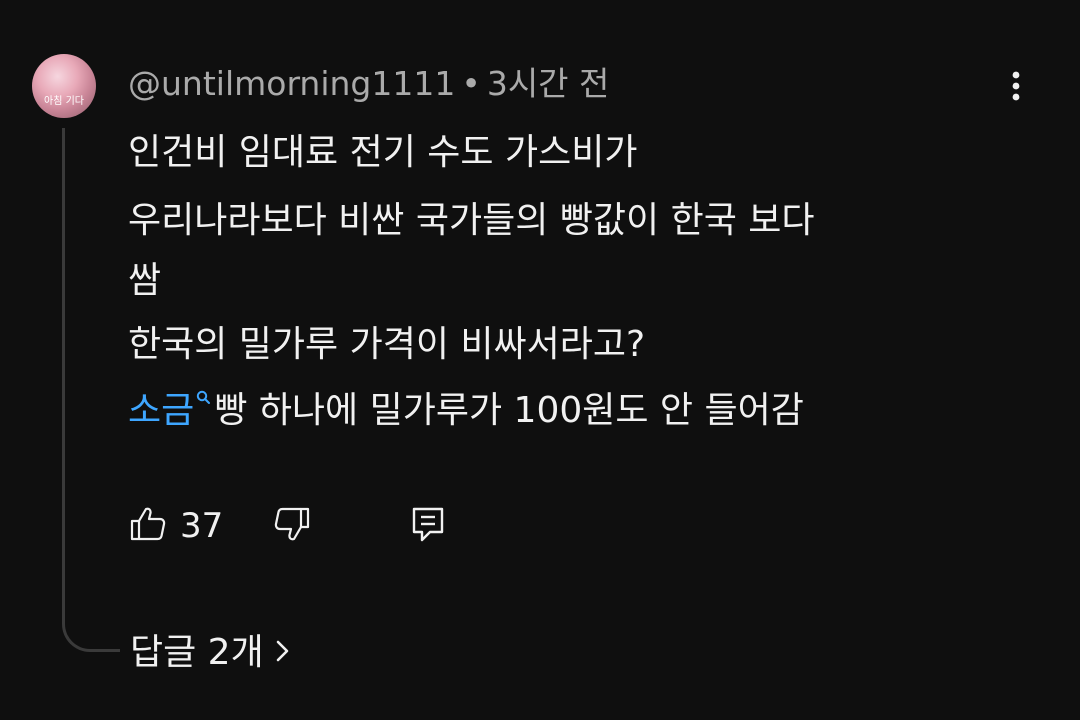  Describe the element at coordinates (471, 220) in the screenshot. I see `comment-line: 우리나라보다 비싼 국가들의 빵값이 한국 보다` at that location.